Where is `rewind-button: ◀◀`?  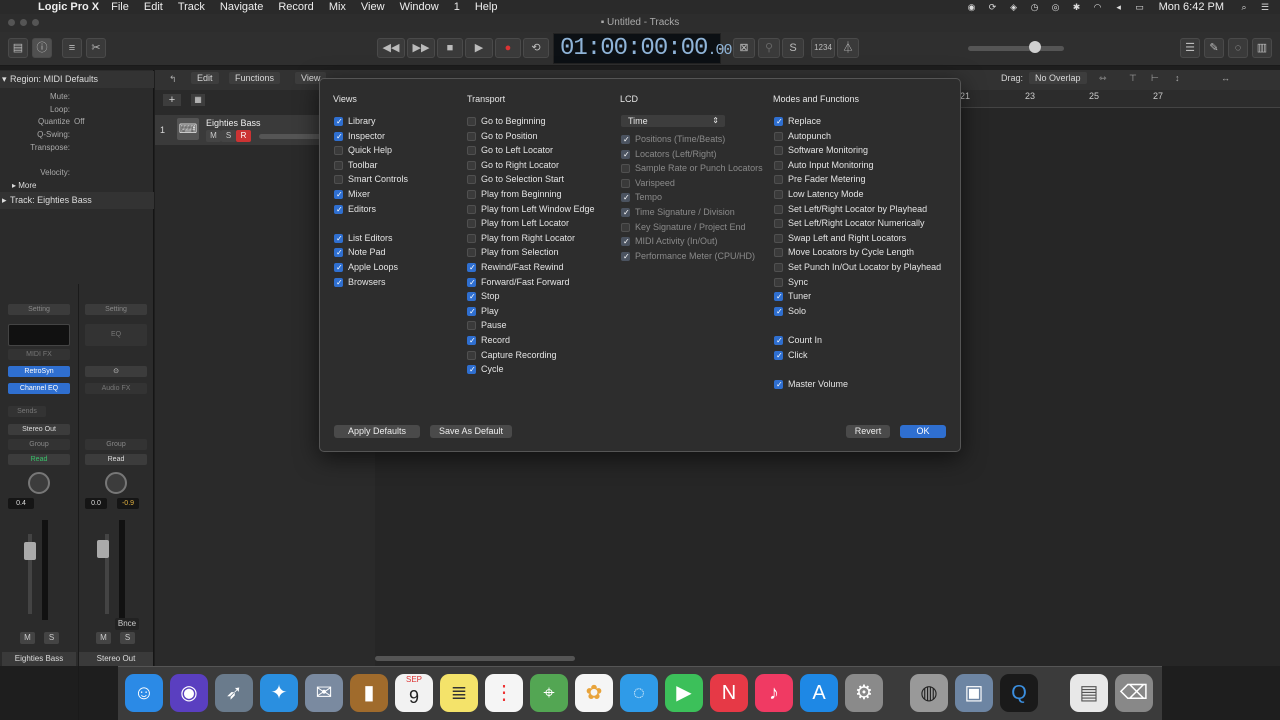
rewind-button: ◀◀ is located at coordinates (391, 48).